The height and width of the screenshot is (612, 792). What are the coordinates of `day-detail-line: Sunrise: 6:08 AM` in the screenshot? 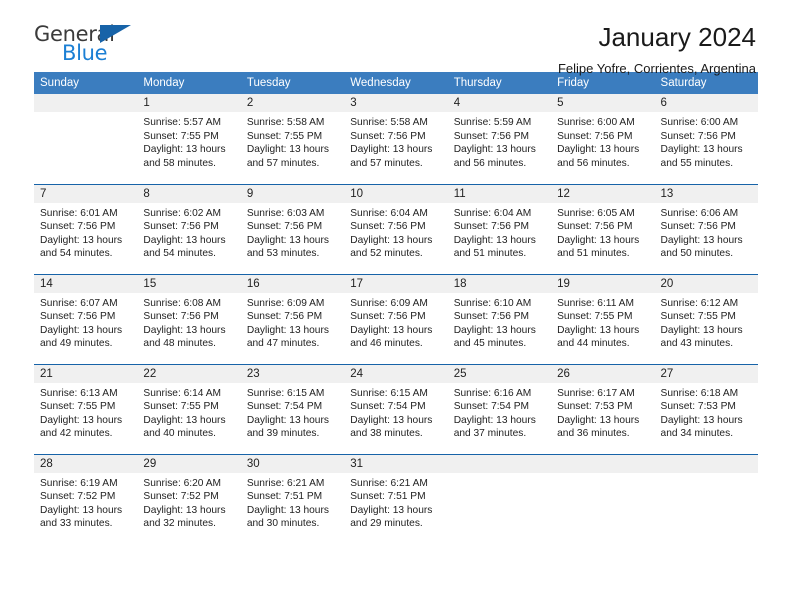 It's located at (182, 303).